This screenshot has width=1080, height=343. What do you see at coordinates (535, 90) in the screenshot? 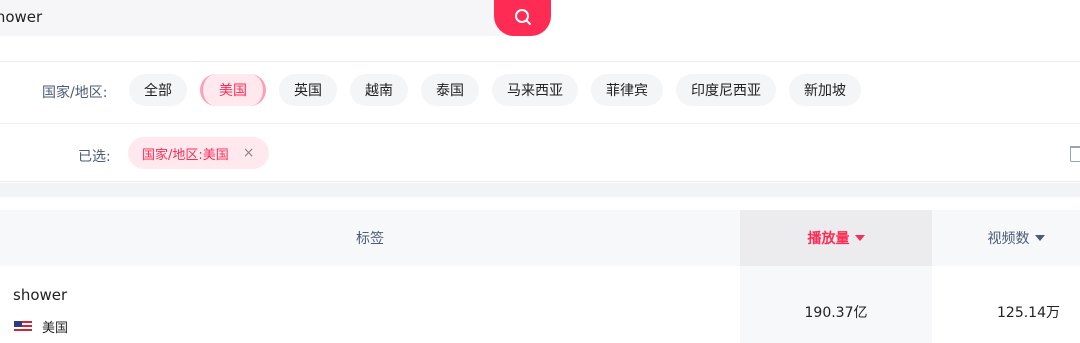
I see `chip-malaysia: 马来西亚` at bounding box center [535, 90].